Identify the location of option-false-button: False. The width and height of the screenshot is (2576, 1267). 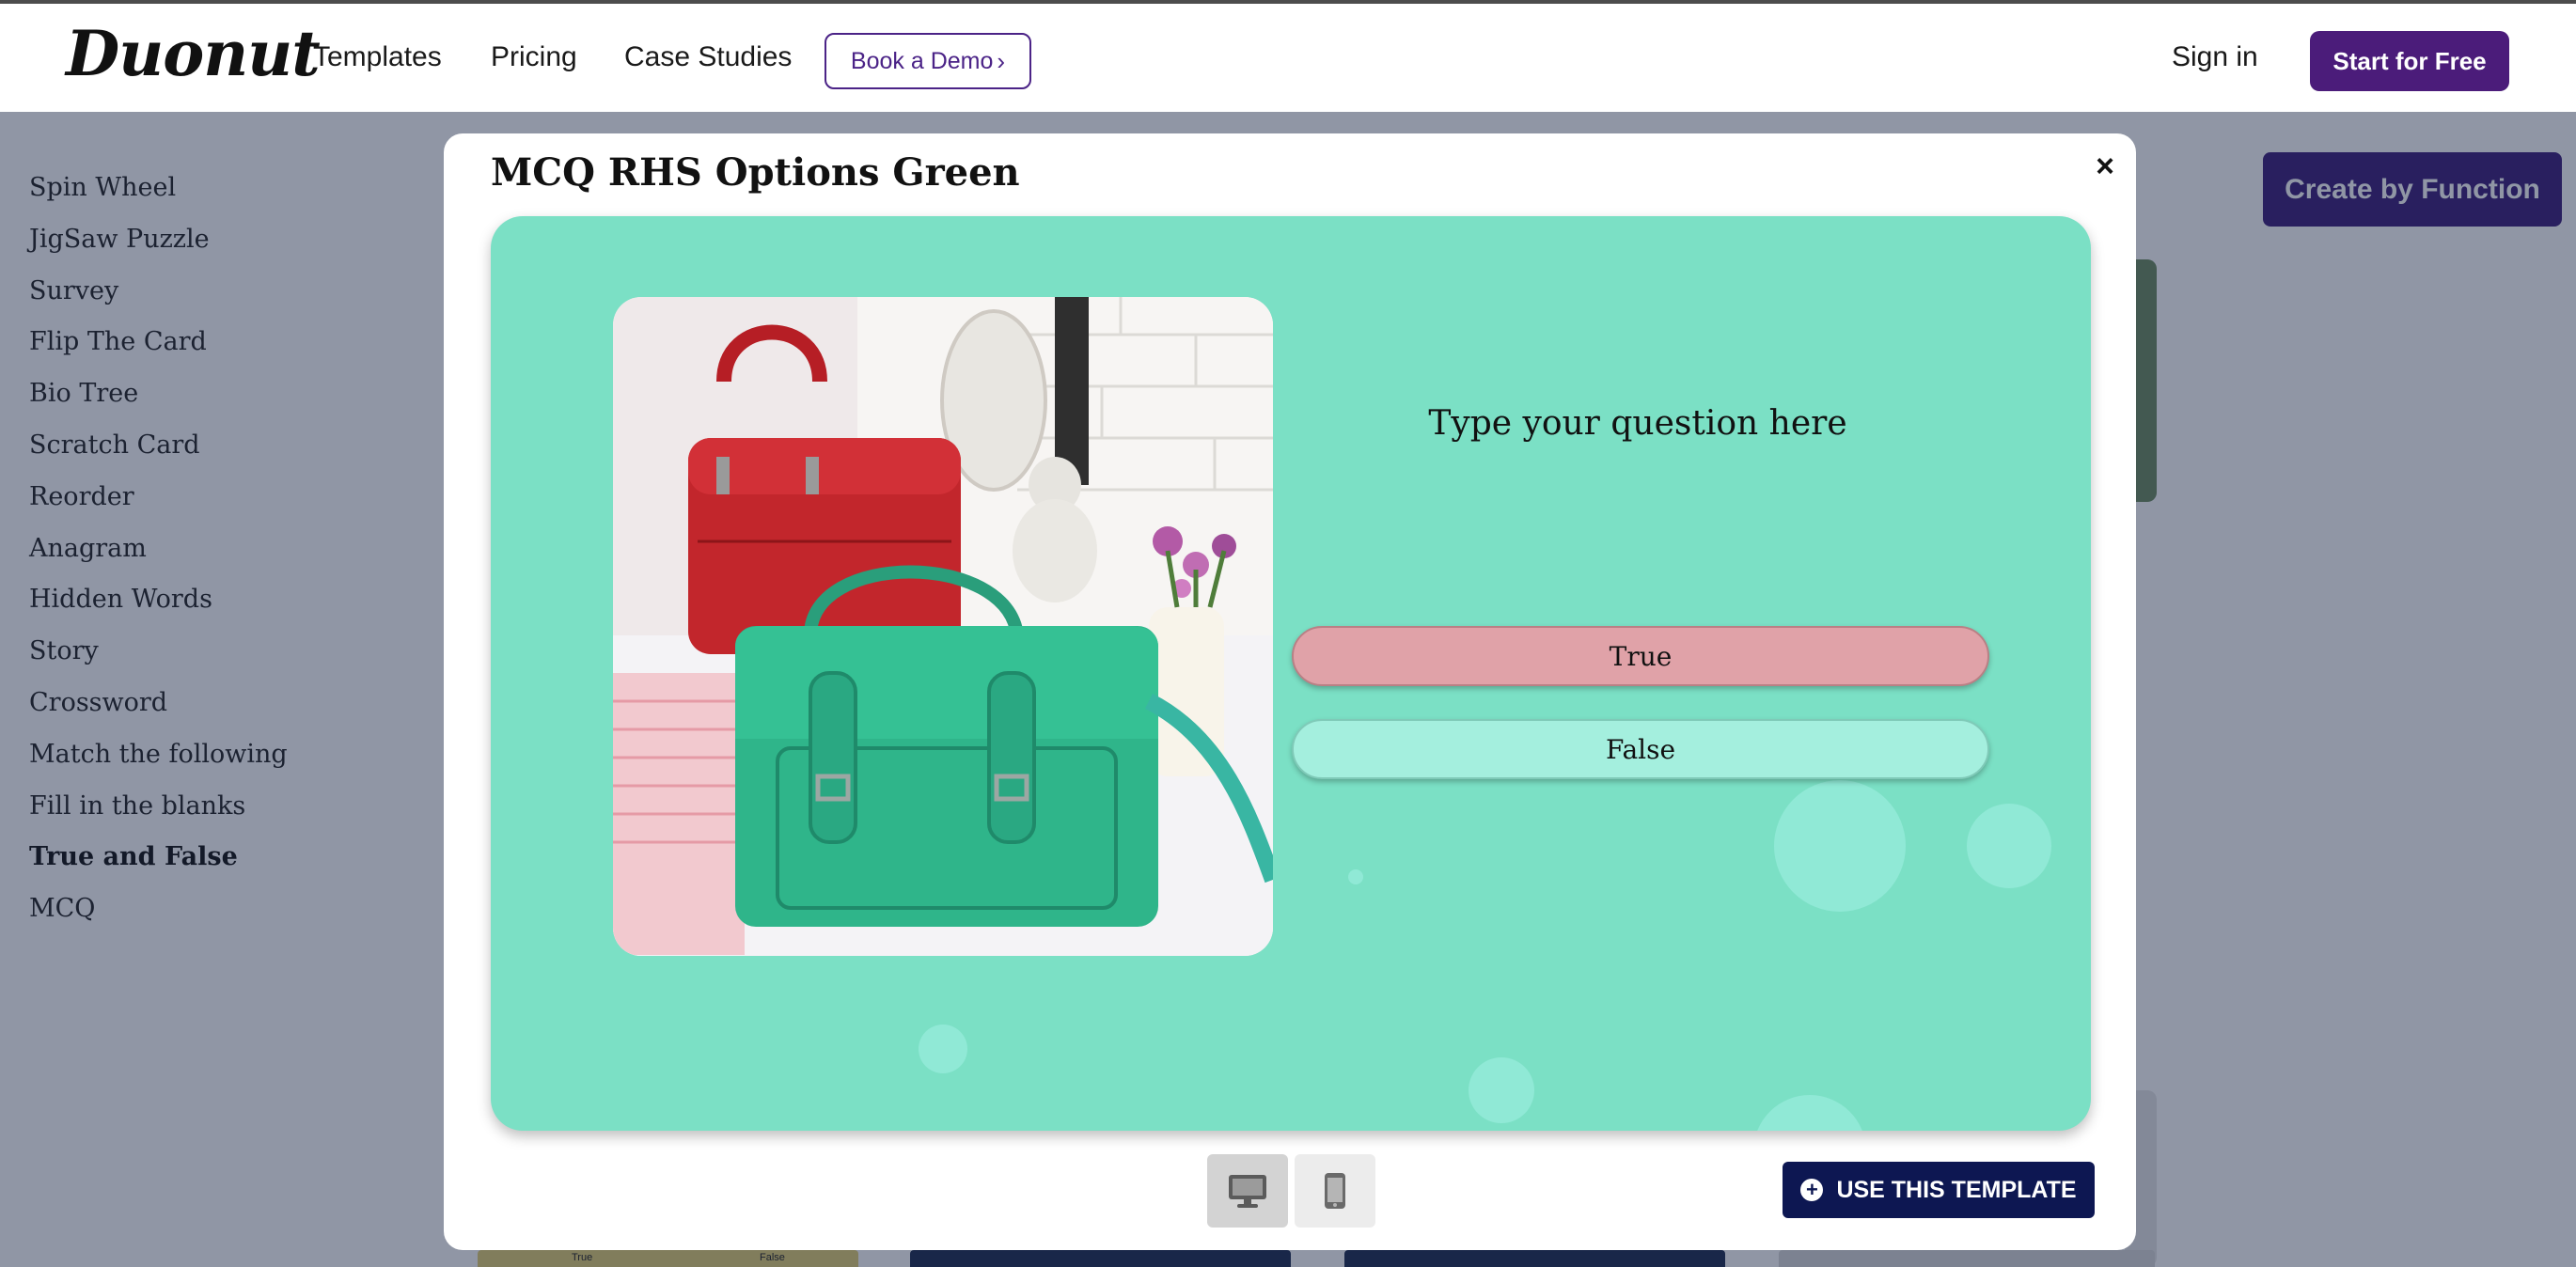
(1641, 749).